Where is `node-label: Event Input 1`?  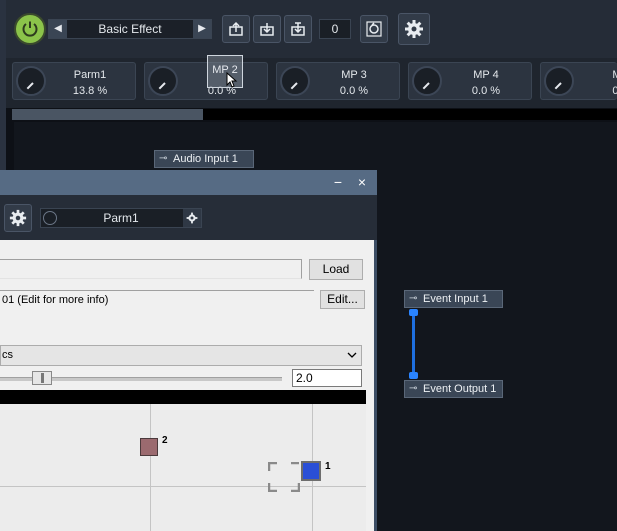 node-label: Event Input 1 is located at coordinates (455, 299).